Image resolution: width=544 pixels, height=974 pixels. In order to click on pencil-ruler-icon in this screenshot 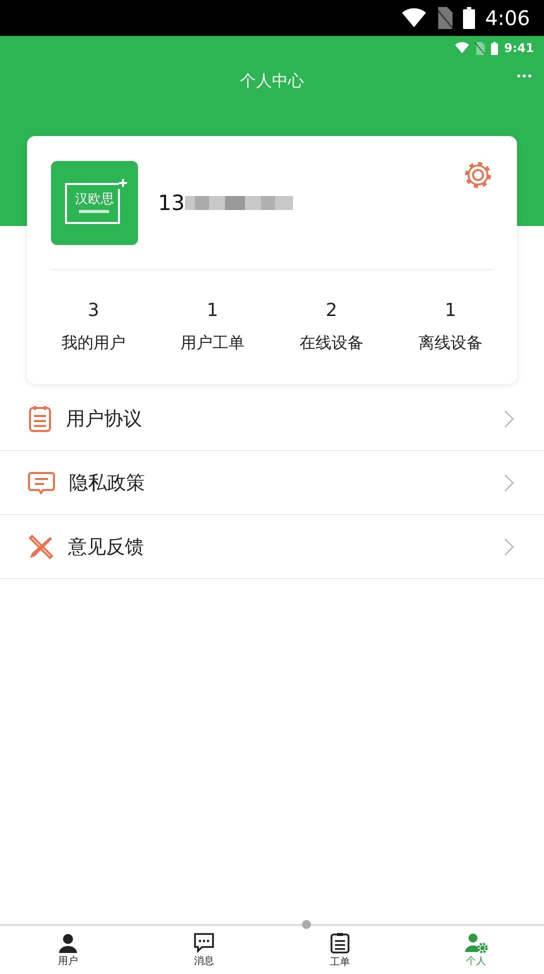, I will do `click(41, 547)`.